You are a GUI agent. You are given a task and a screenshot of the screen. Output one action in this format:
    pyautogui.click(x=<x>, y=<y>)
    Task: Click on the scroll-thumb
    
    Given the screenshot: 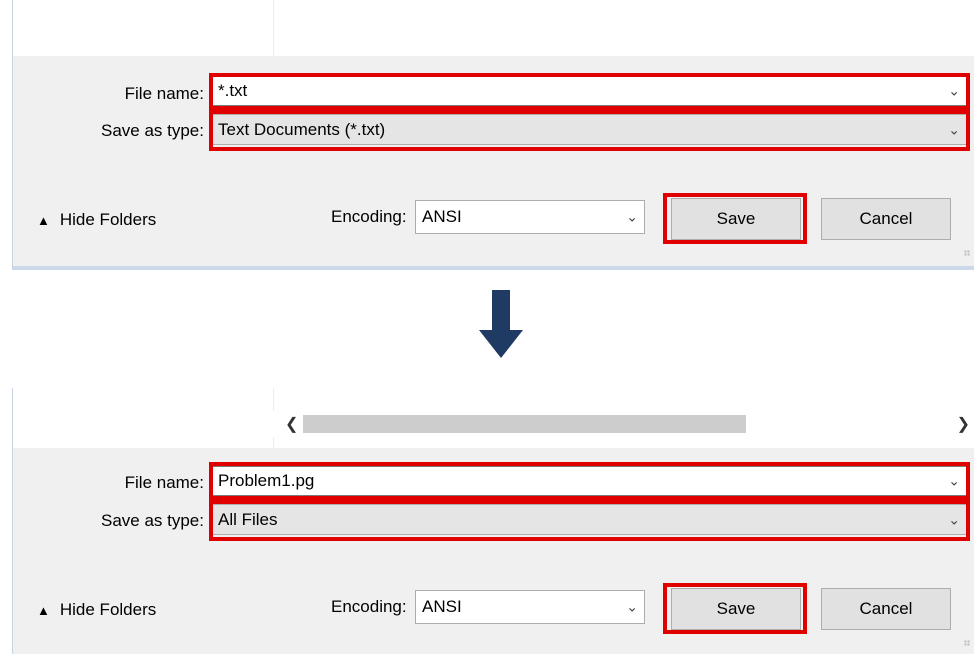 What is the action you would take?
    pyautogui.click(x=524, y=424)
    